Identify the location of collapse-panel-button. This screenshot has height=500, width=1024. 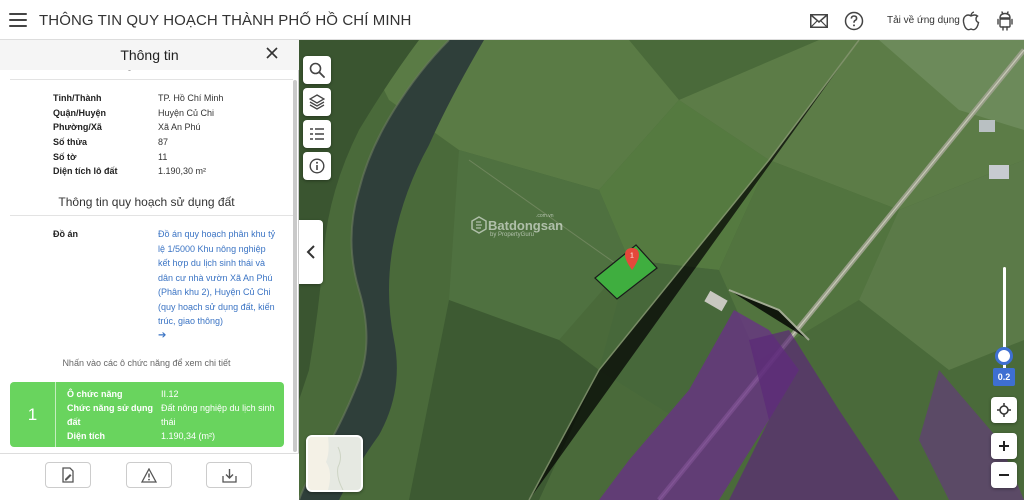
(311, 252).